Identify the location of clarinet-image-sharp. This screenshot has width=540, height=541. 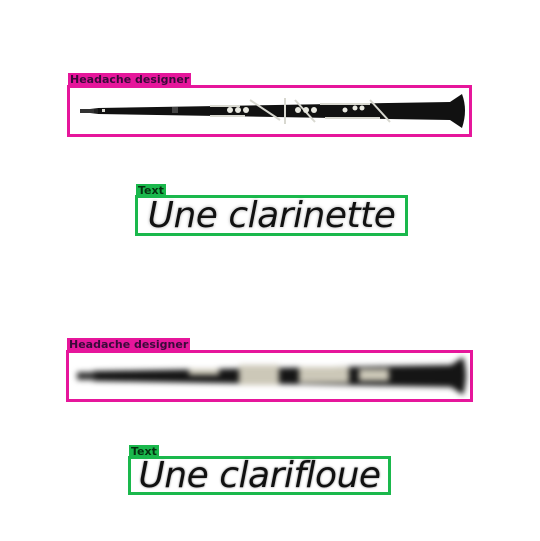
(272, 111).